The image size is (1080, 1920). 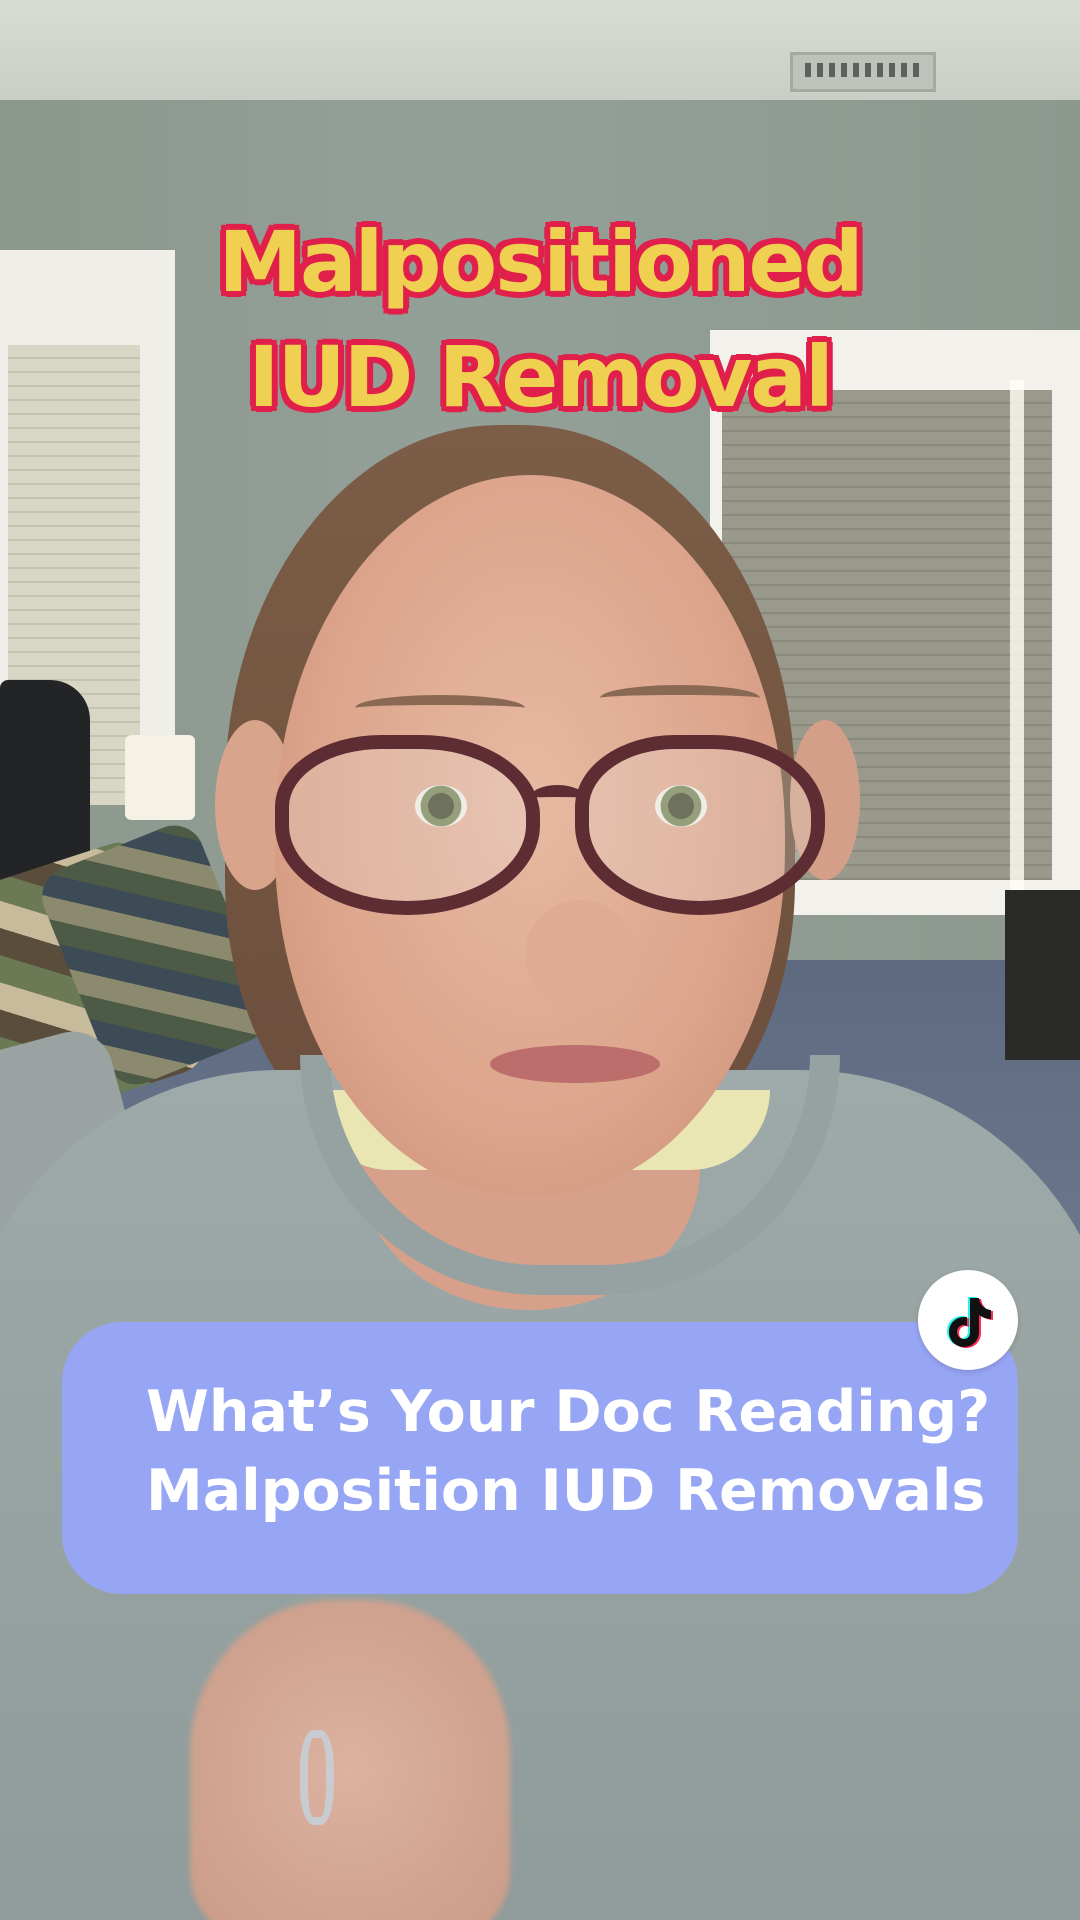 What do you see at coordinates (1017, 635) in the screenshot?
I see `window-light` at bounding box center [1017, 635].